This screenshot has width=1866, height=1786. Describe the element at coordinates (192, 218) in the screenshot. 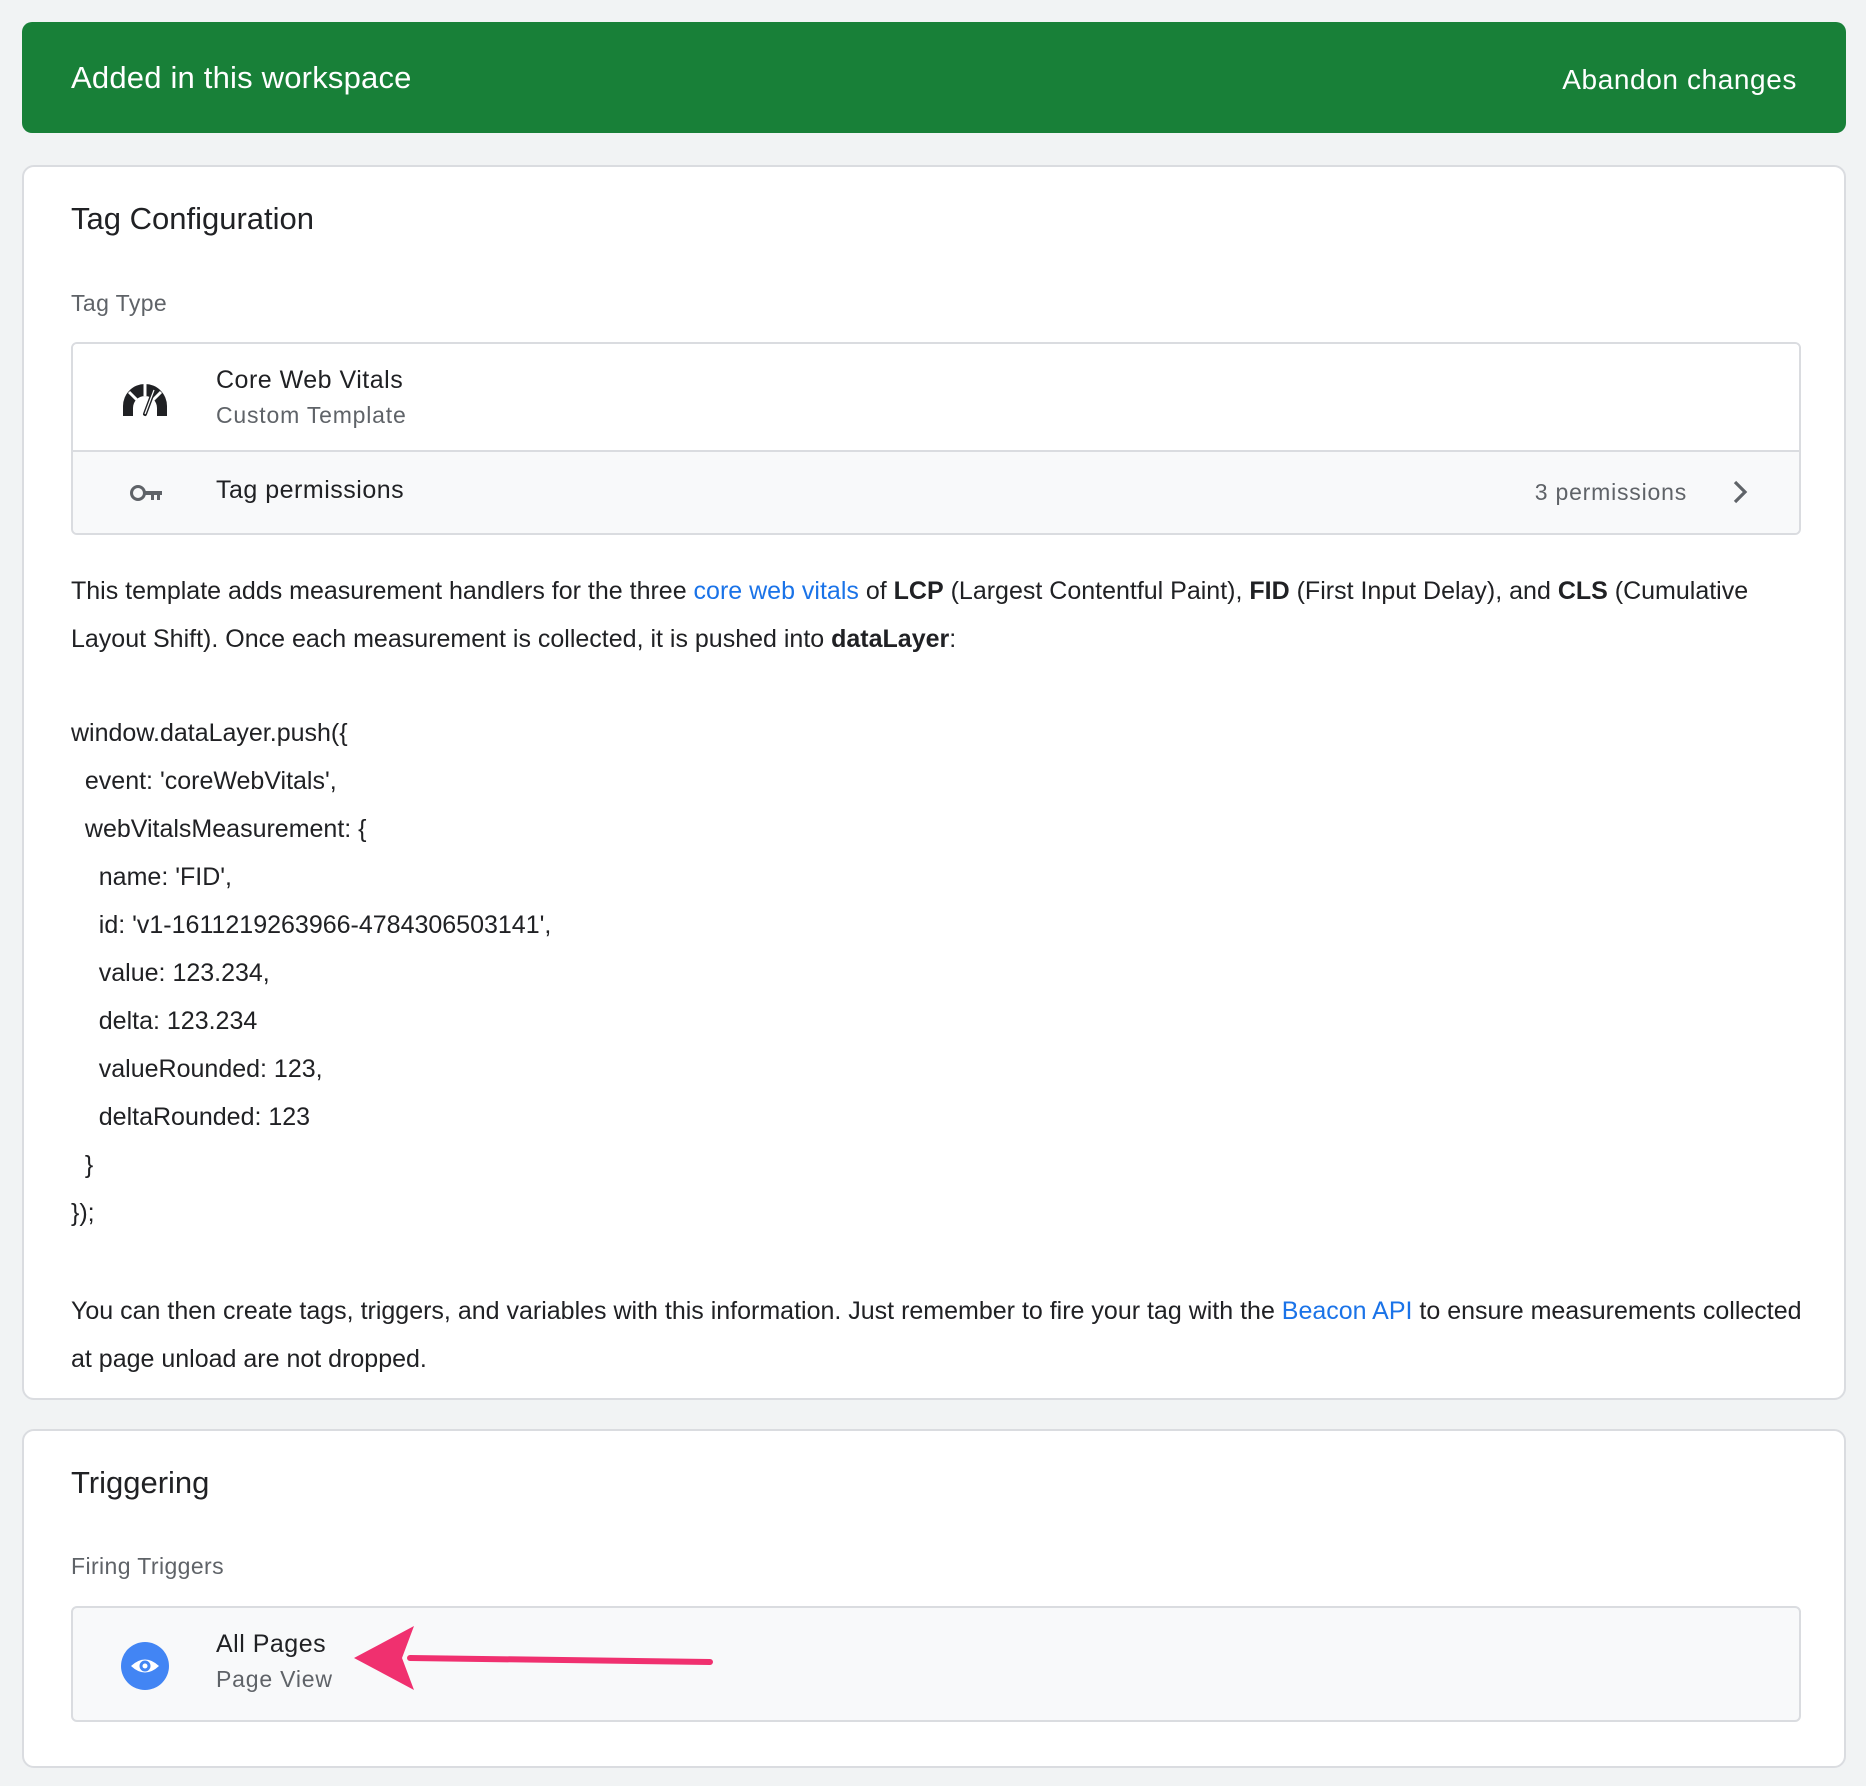

I see `card-title: Tag Configuration` at that location.